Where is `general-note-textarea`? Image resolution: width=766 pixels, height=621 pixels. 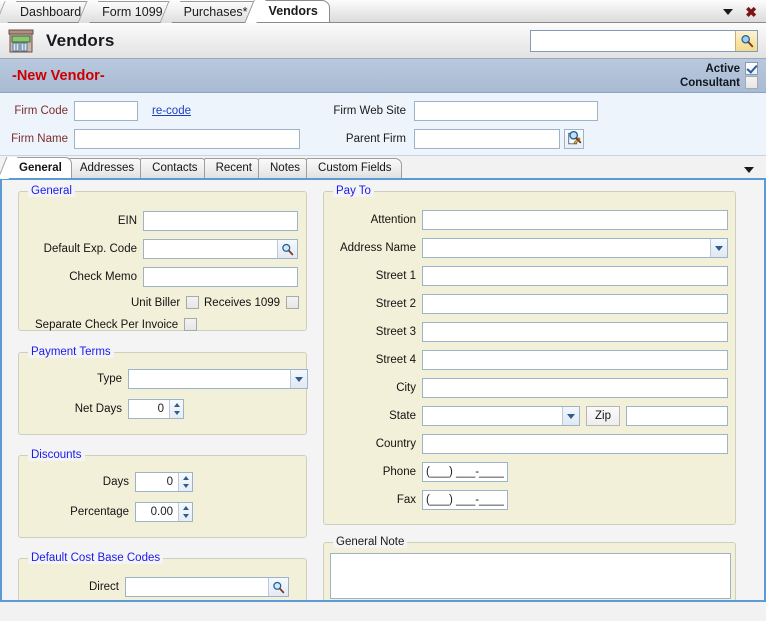
general-note-textarea is located at coordinates (530, 576).